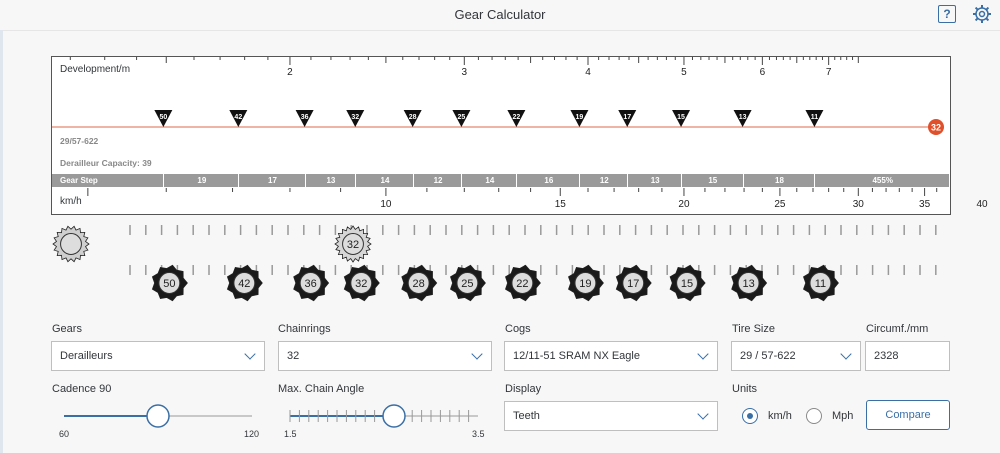  Describe the element at coordinates (982, 204) in the screenshot. I see `speed-tick-label: 40` at that location.